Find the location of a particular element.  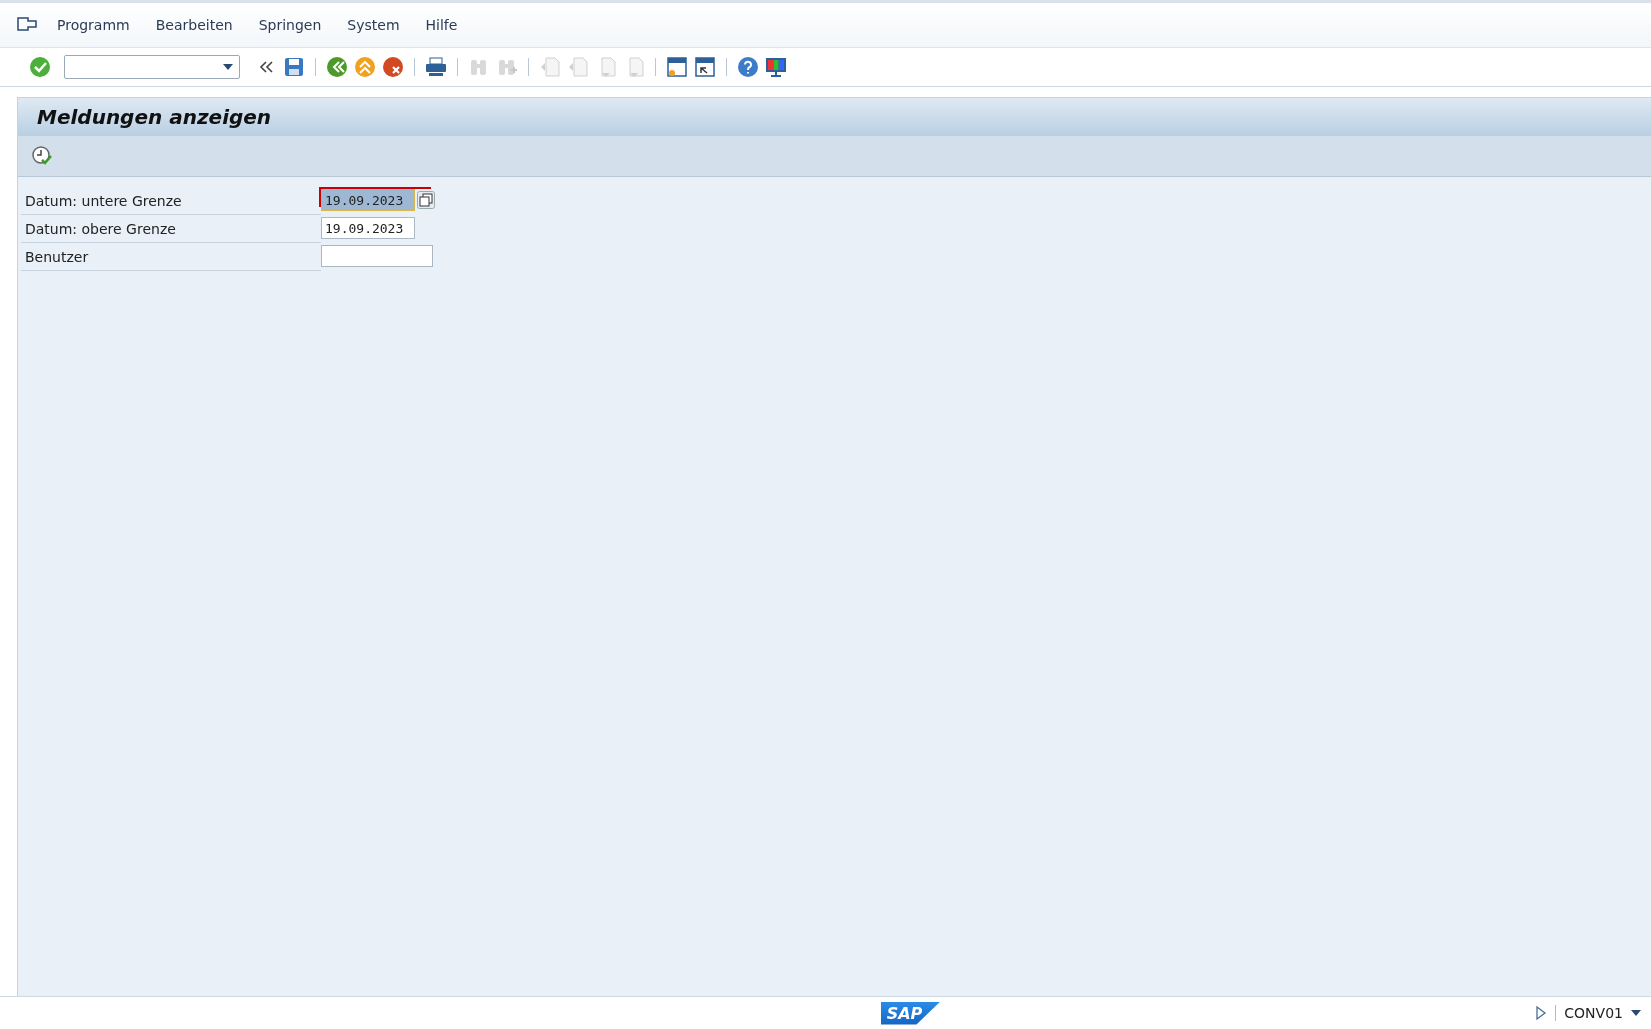

field-label: Datum: untere Grenze is located at coordinates (103, 200).